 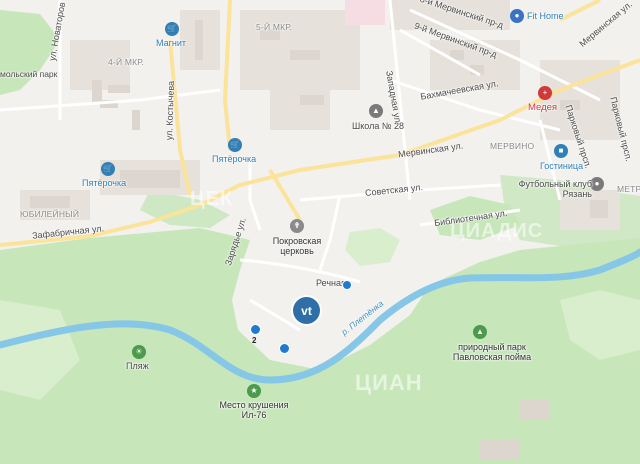 What do you see at coordinates (126, 62) in the screenshot?
I see `district-mkr4: 4-Й МКР.` at bounding box center [126, 62].